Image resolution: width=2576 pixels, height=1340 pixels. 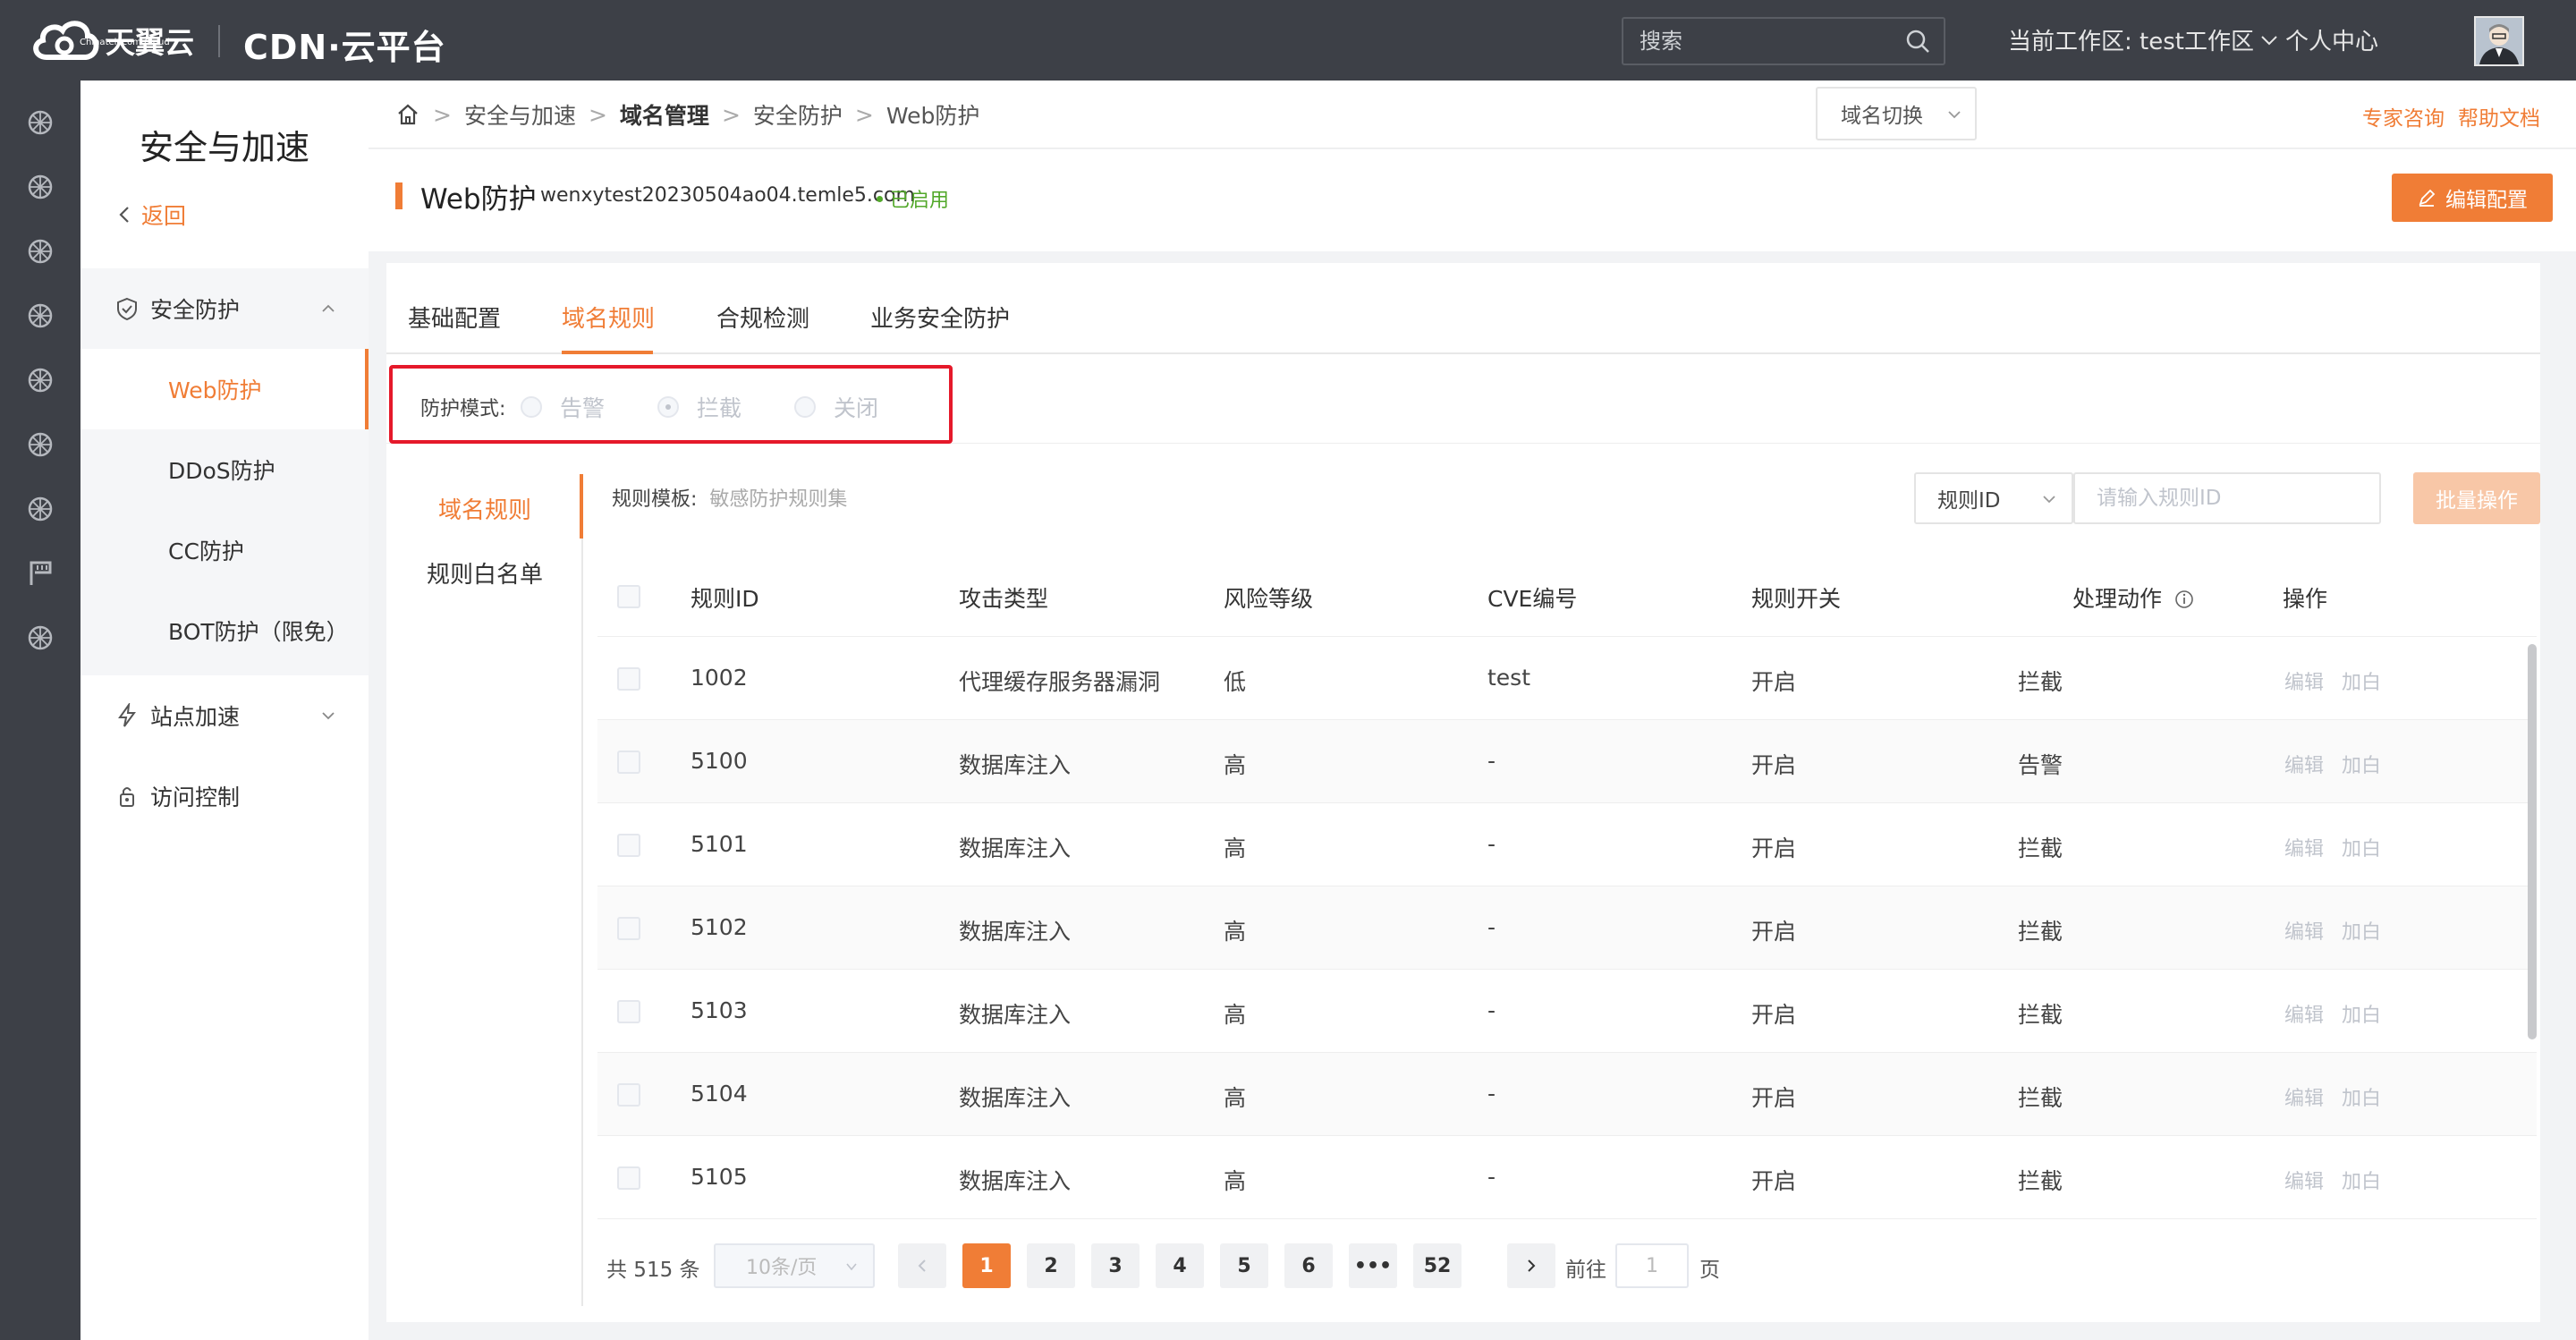 What do you see at coordinates (151, 215) in the screenshot?
I see `back-link: 返回` at bounding box center [151, 215].